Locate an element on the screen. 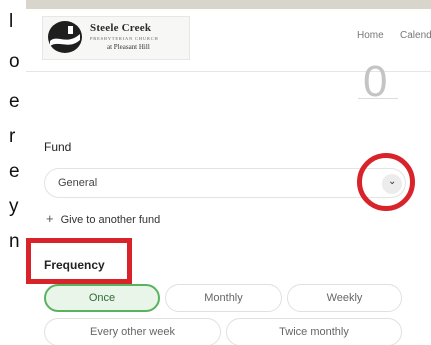 This screenshot has width=431, height=345. frequency-option-weekly: Weekly is located at coordinates (344, 298).